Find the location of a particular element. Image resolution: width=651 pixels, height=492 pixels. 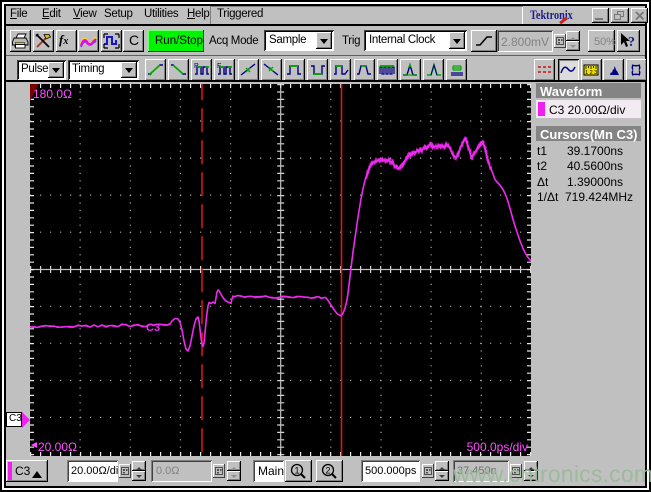

svg-text: 20.00Ω is located at coordinates (57, 447).